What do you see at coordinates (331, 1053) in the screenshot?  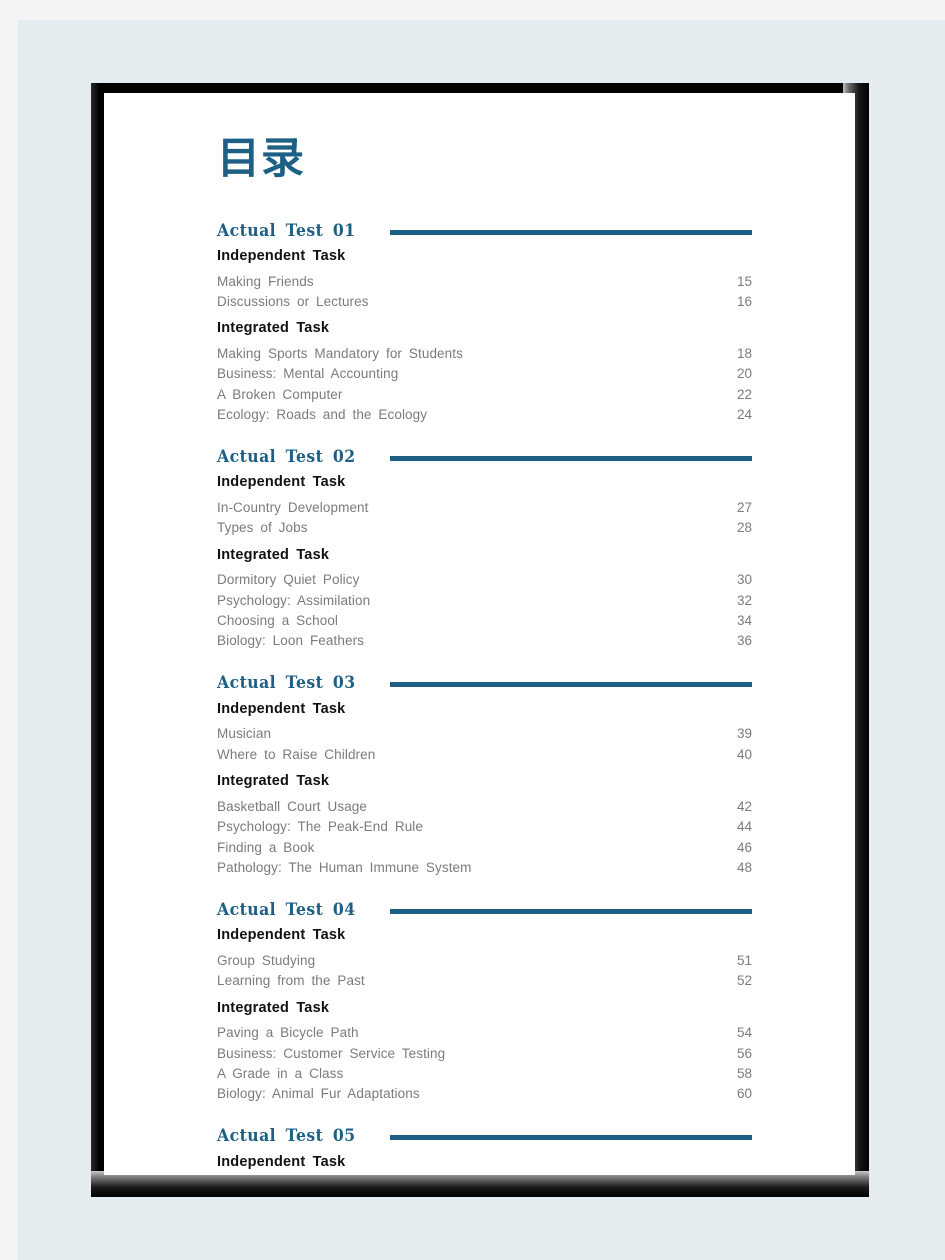 I see `toc-entry-title: Business: Customer Service Testing` at bounding box center [331, 1053].